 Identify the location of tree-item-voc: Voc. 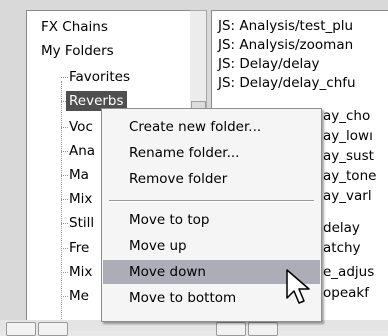
(81, 127).